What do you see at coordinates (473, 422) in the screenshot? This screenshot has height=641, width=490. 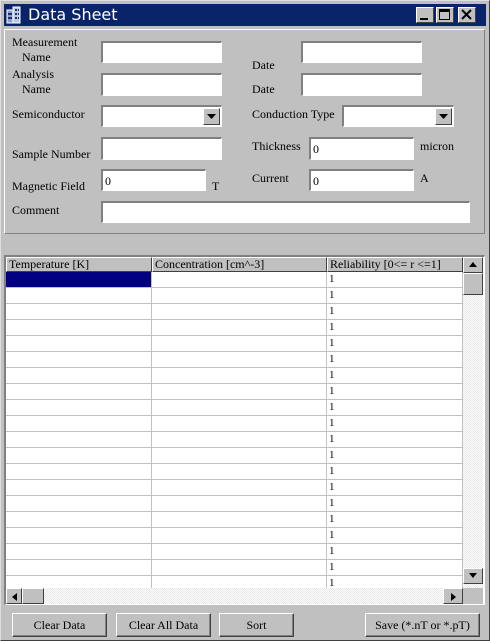 I see `vertical-scrollbar` at bounding box center [473, 422].